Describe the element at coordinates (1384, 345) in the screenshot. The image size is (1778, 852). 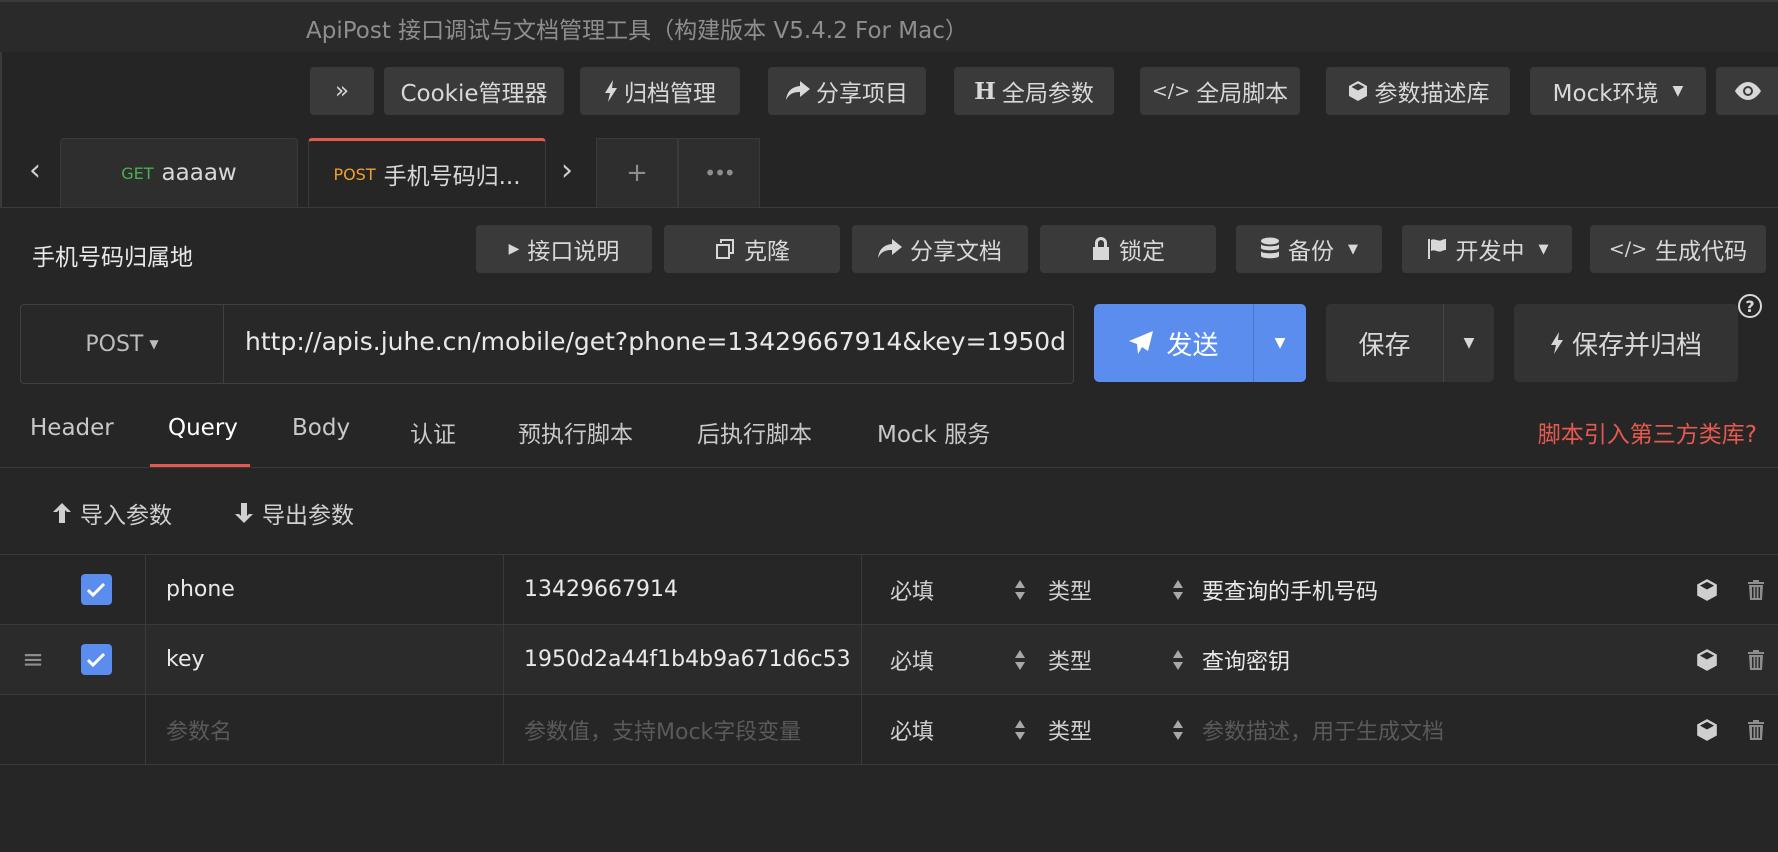
I see `save-label: 保存` at that location.